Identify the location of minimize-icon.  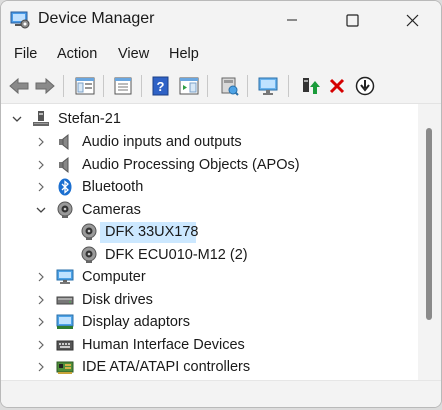
(292, 20).